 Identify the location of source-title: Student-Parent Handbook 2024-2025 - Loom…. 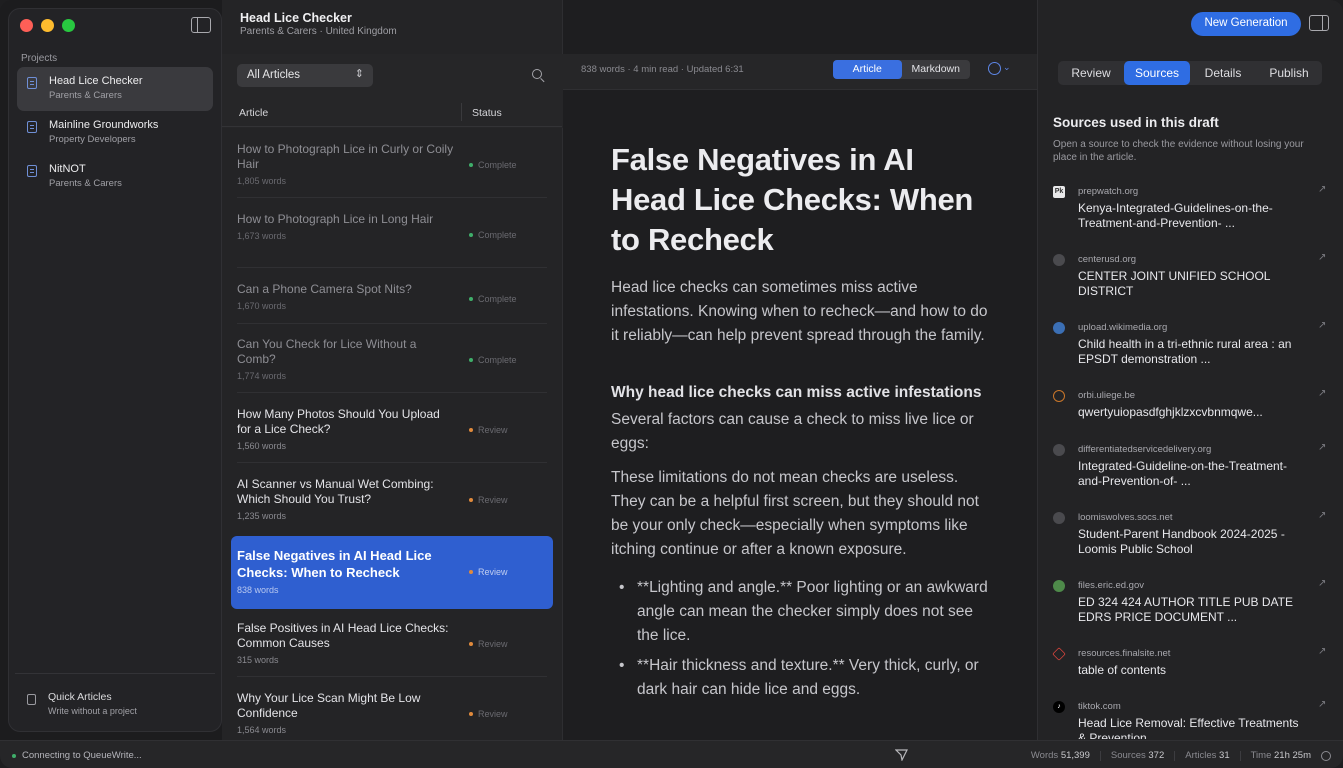
(1181, 541).